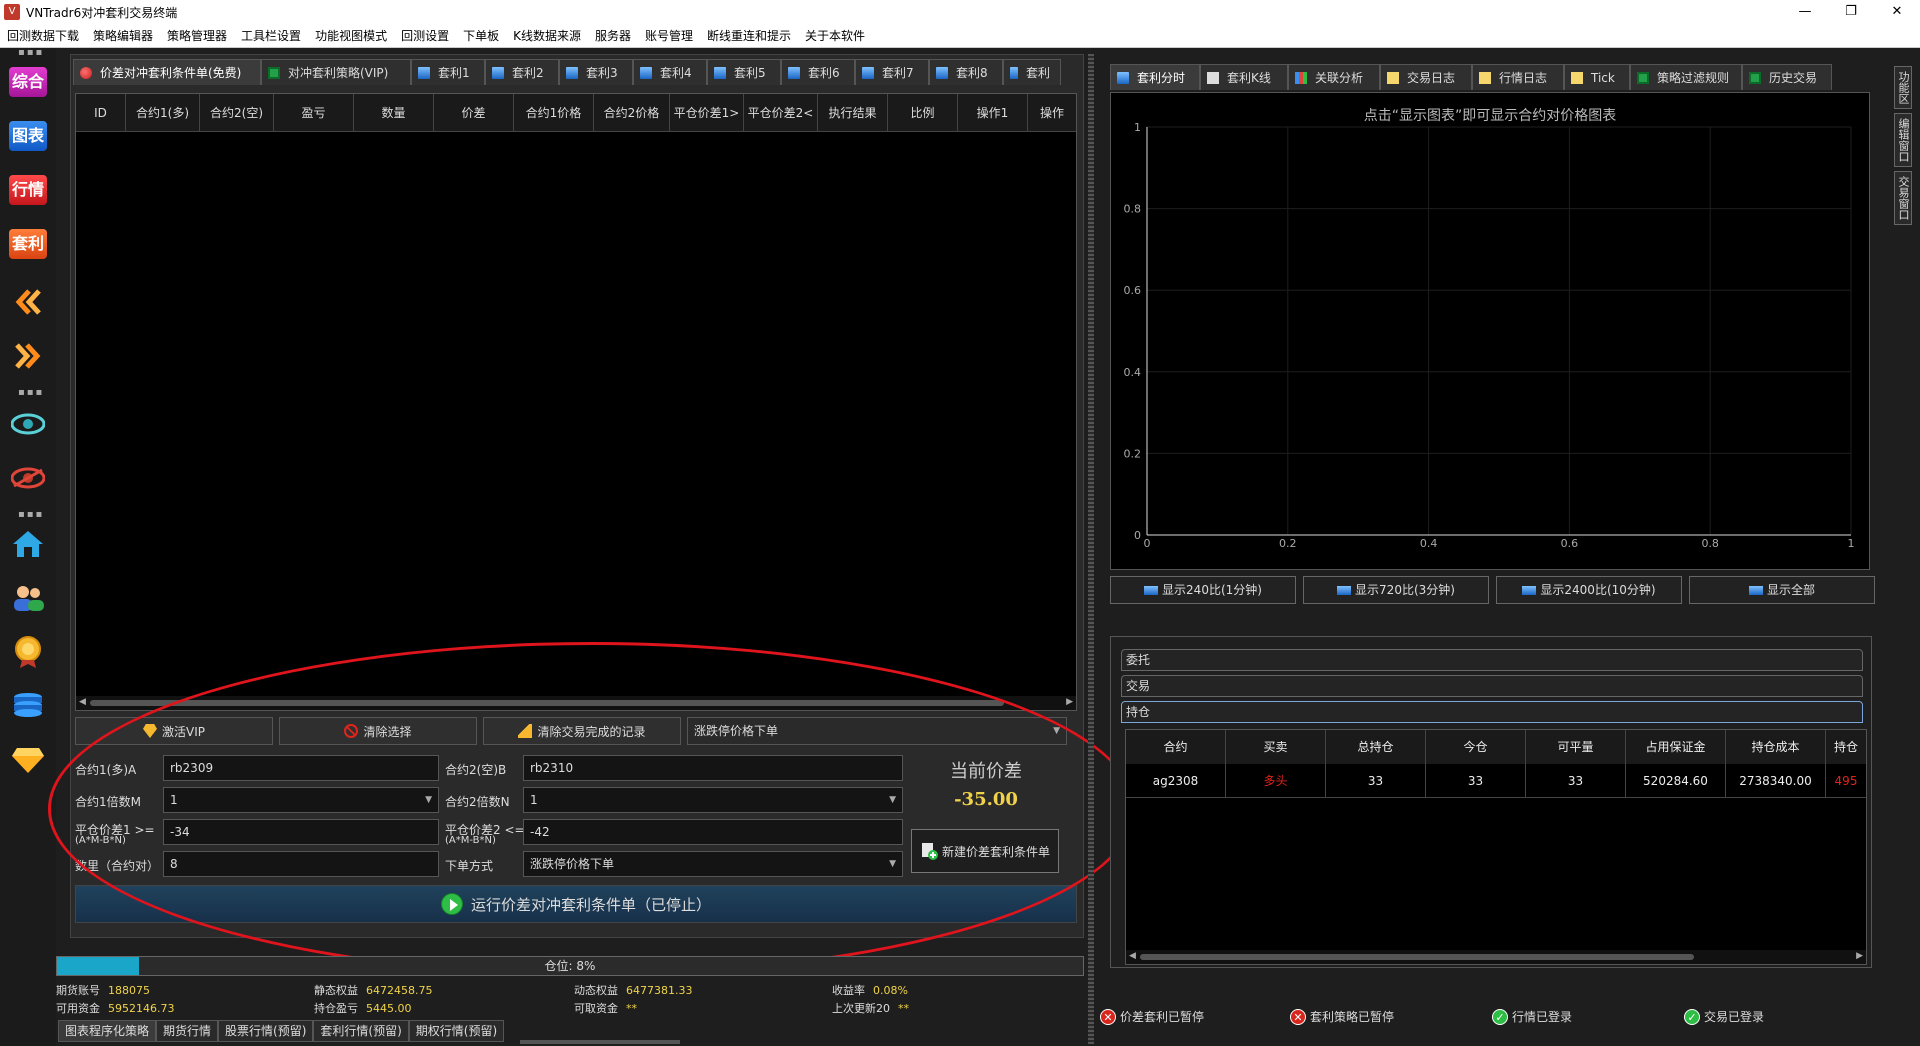 The image size is (1920, 1046). Describe the element at coordinates (28, 598) in the screenshot. I see `users-icon` at that location.